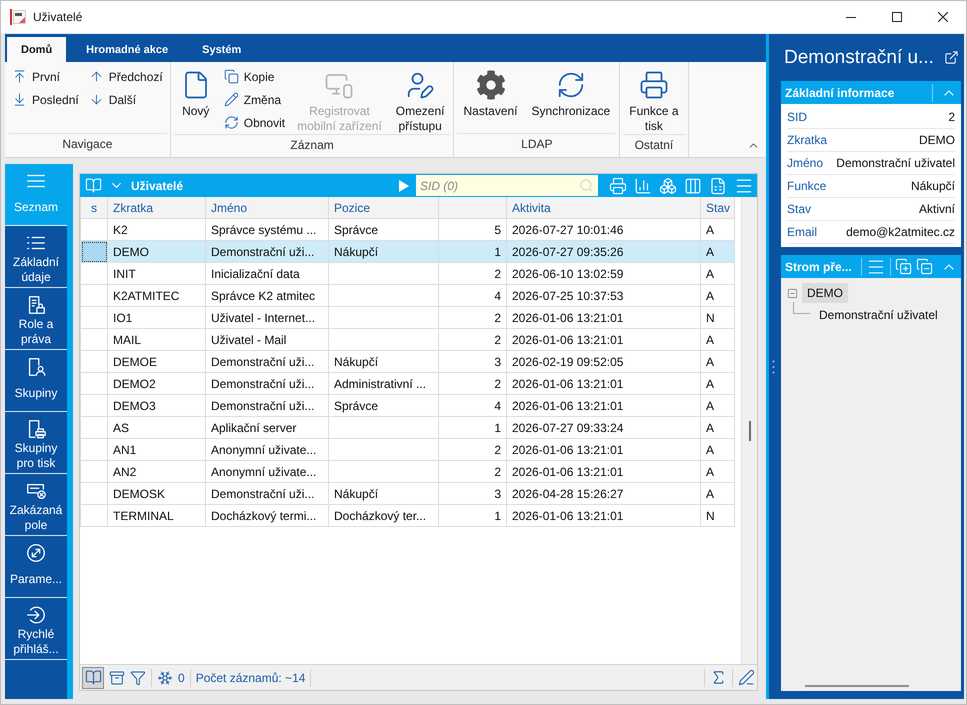  What do you see at coordinates (181, 677) in the screenshot?
I see `selection-count: 0` at bounding box center [181, 677].